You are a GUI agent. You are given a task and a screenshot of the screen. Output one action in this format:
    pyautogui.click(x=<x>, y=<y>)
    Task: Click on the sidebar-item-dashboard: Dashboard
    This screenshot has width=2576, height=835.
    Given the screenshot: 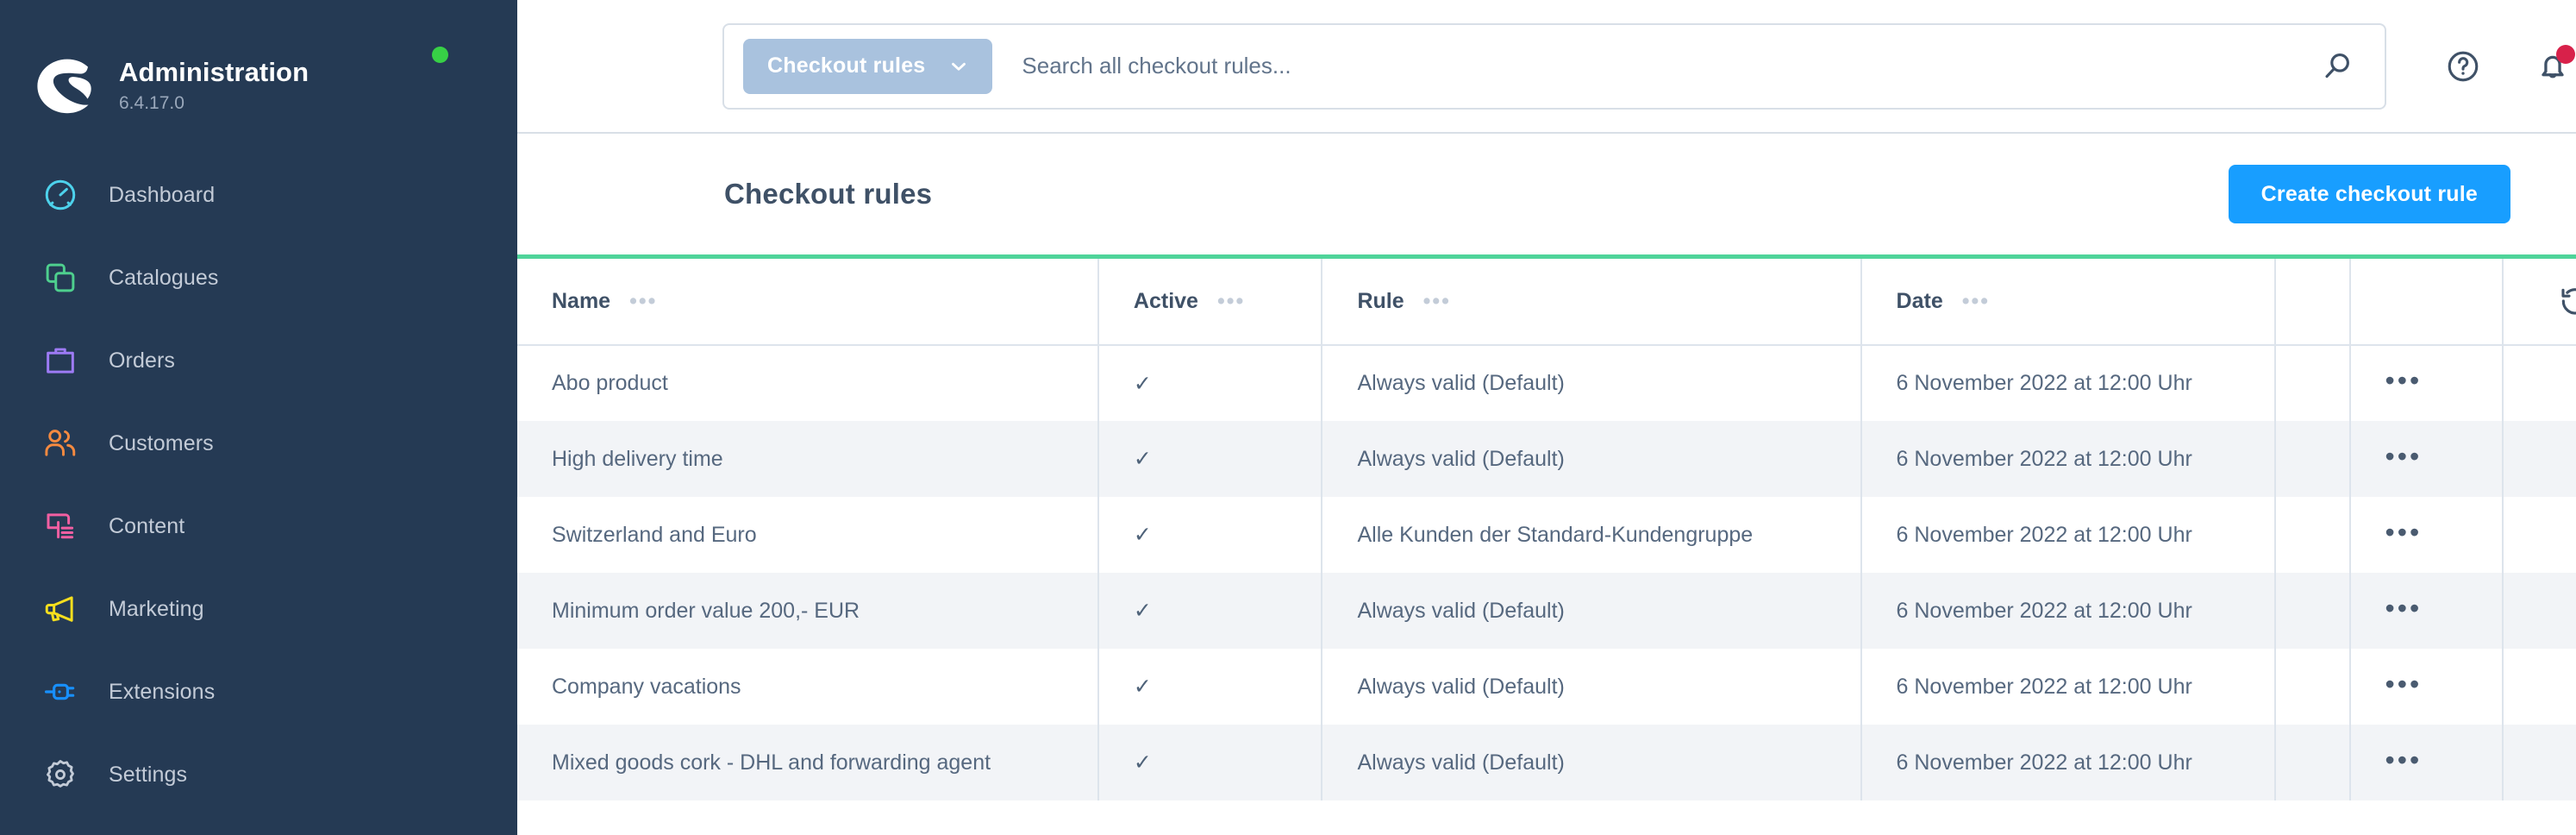 What is the action you would take?
    pyautogui.click(x=258, y=195)
    